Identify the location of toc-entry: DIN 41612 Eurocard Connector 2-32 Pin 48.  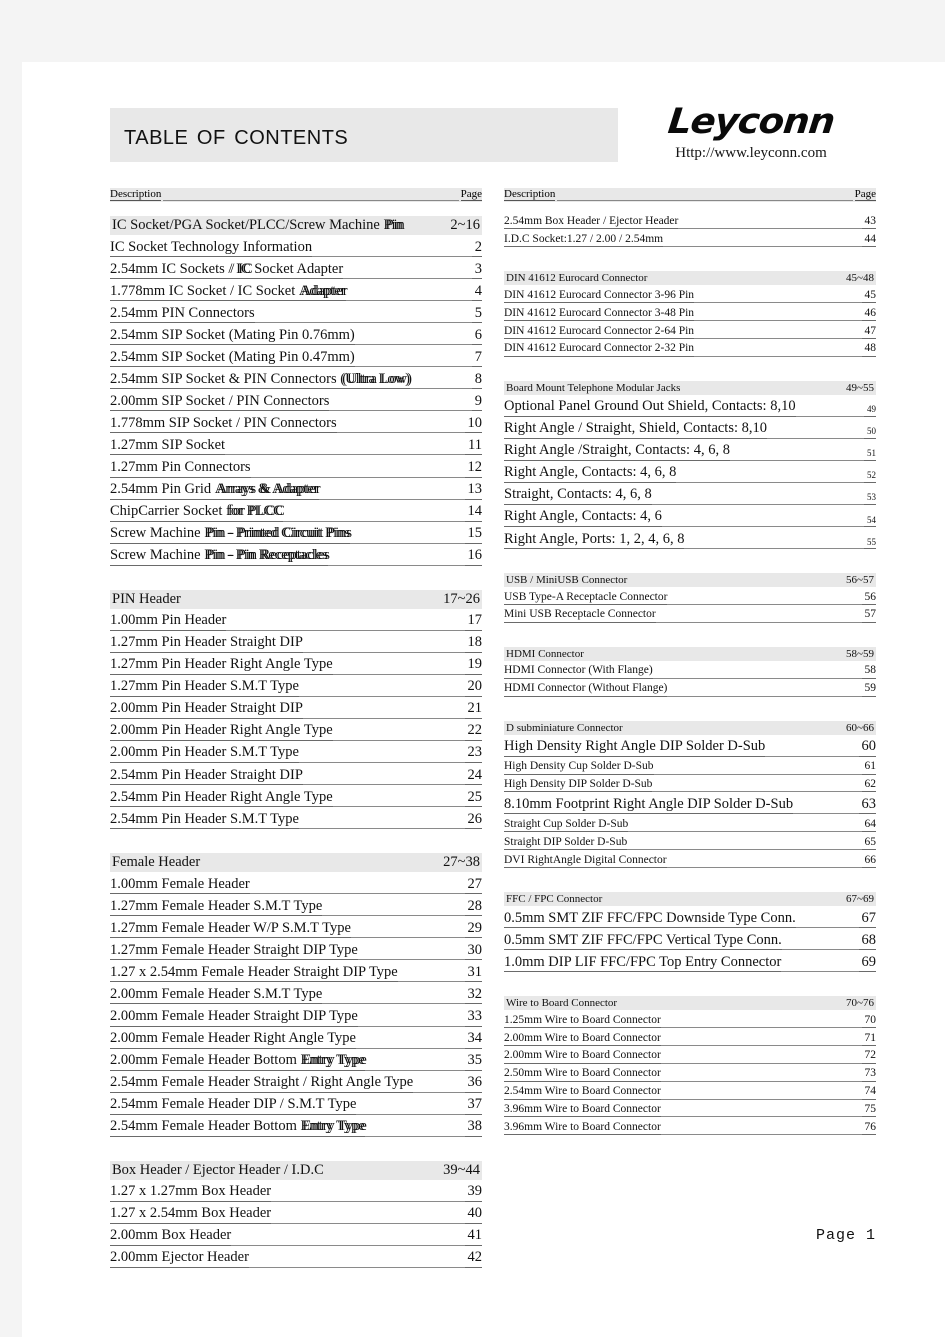
(690, 349).